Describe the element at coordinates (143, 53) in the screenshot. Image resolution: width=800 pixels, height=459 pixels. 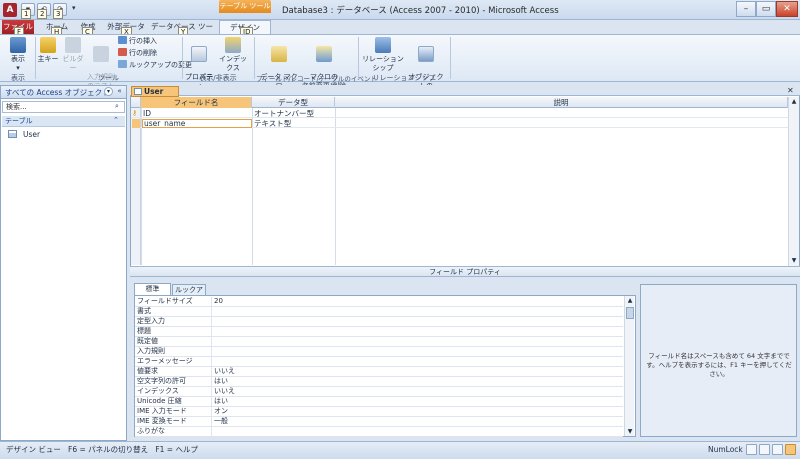
I see `delete-rows-label: 行の削除` at that location.